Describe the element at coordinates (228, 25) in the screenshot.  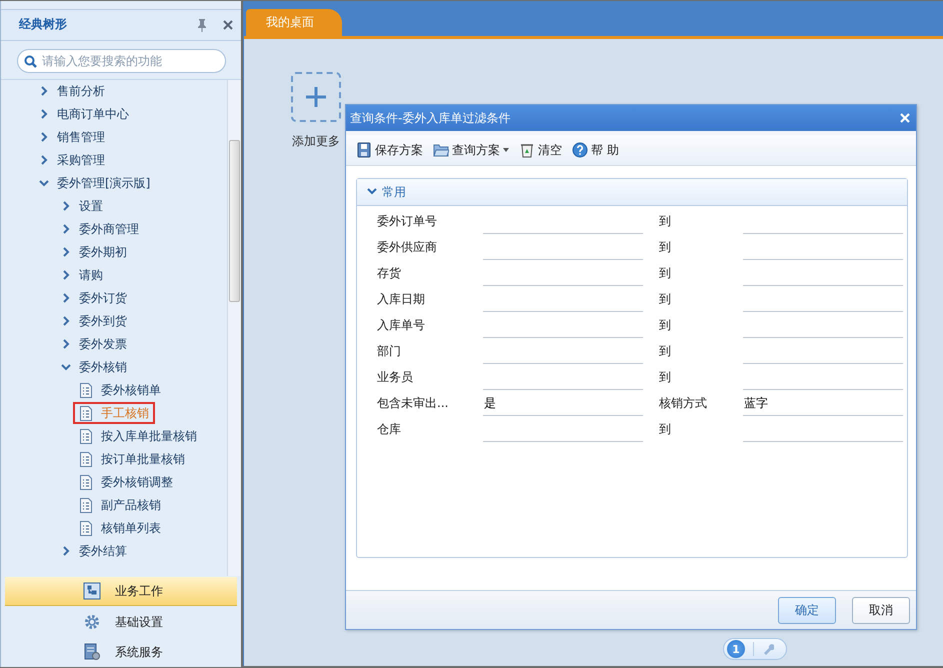
I see `close-icon` at that location.